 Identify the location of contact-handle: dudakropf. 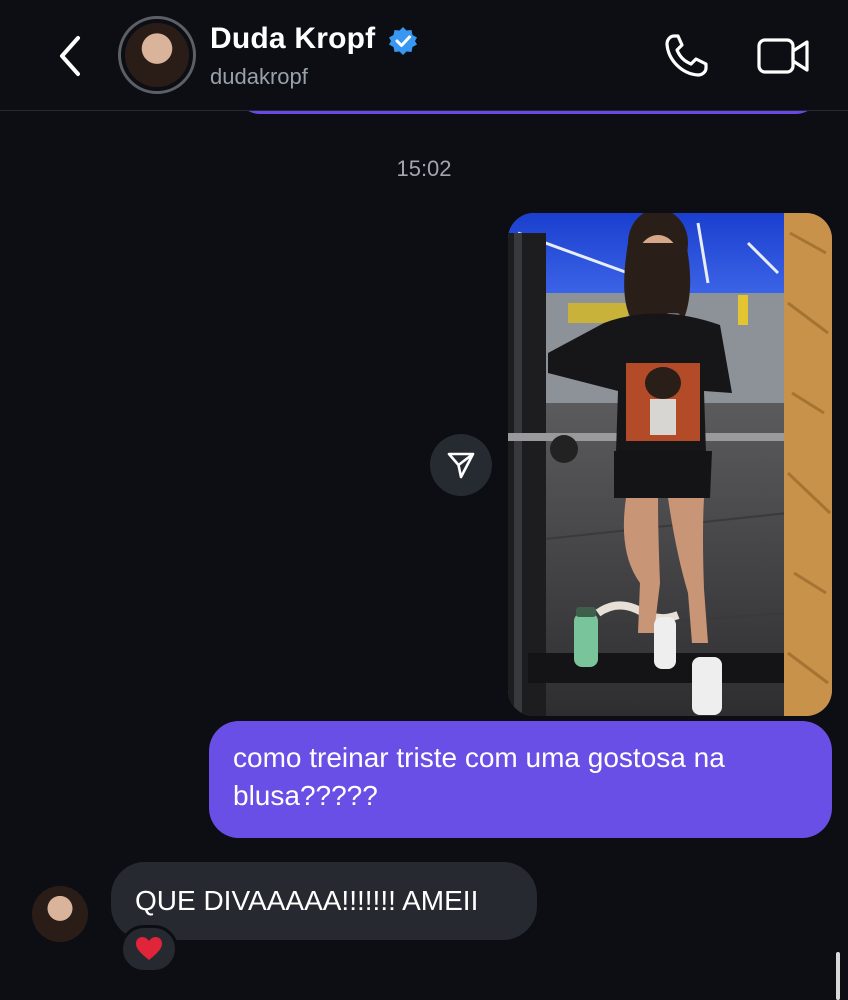
(259, 76).